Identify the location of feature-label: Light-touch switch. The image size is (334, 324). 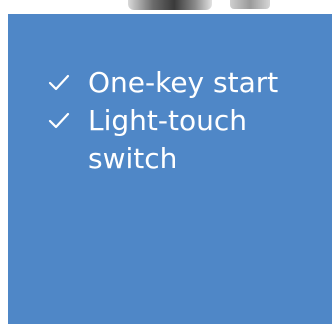
(167, 139).